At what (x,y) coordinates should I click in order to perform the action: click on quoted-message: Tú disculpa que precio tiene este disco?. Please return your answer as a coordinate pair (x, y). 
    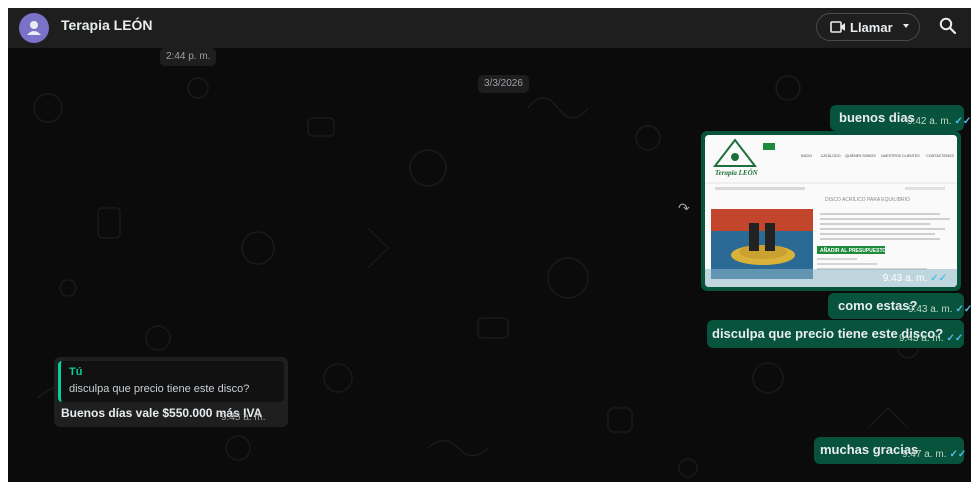
    Looking at the image, I should click on (171, 381).